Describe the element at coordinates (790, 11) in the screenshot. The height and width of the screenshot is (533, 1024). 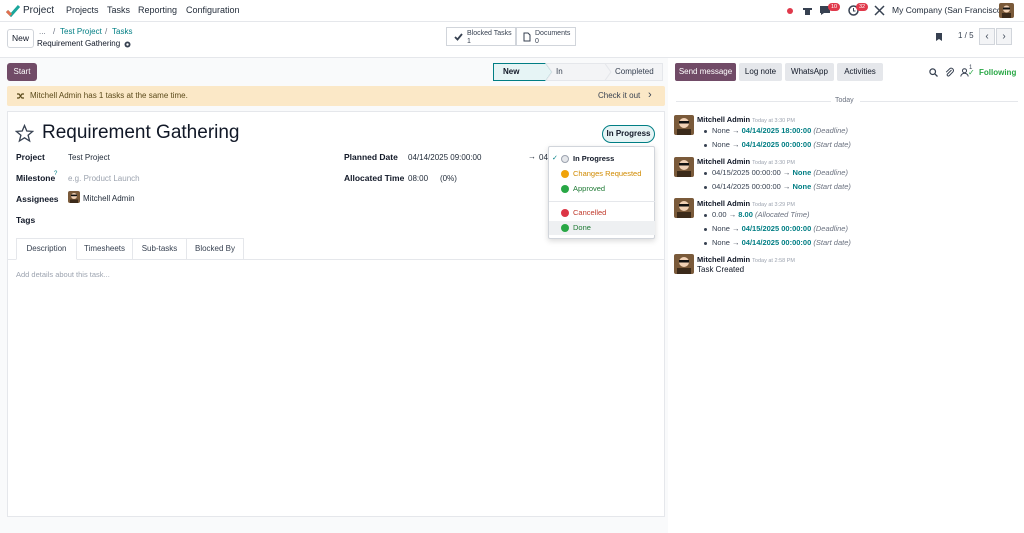
I see `record-indicator-icon` at that location.